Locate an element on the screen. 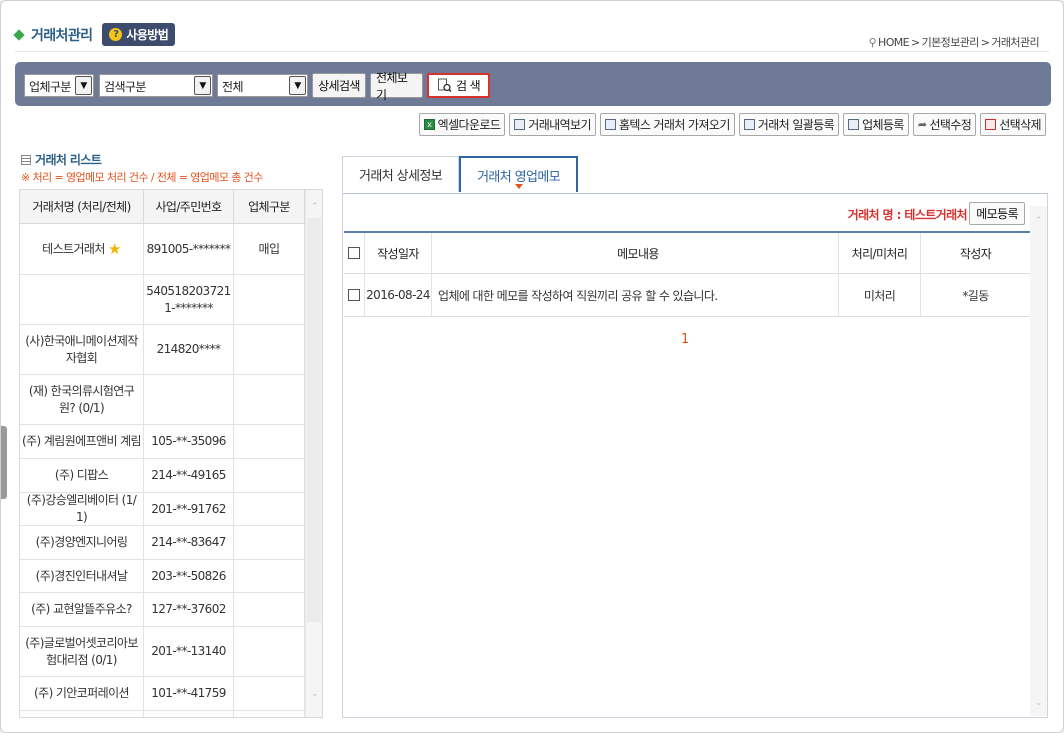 The width and height of the screenshot is (1064, 733). table-row: (사)한국애니메이션제작자협회 214820**** is located at coordinates (162, 350).